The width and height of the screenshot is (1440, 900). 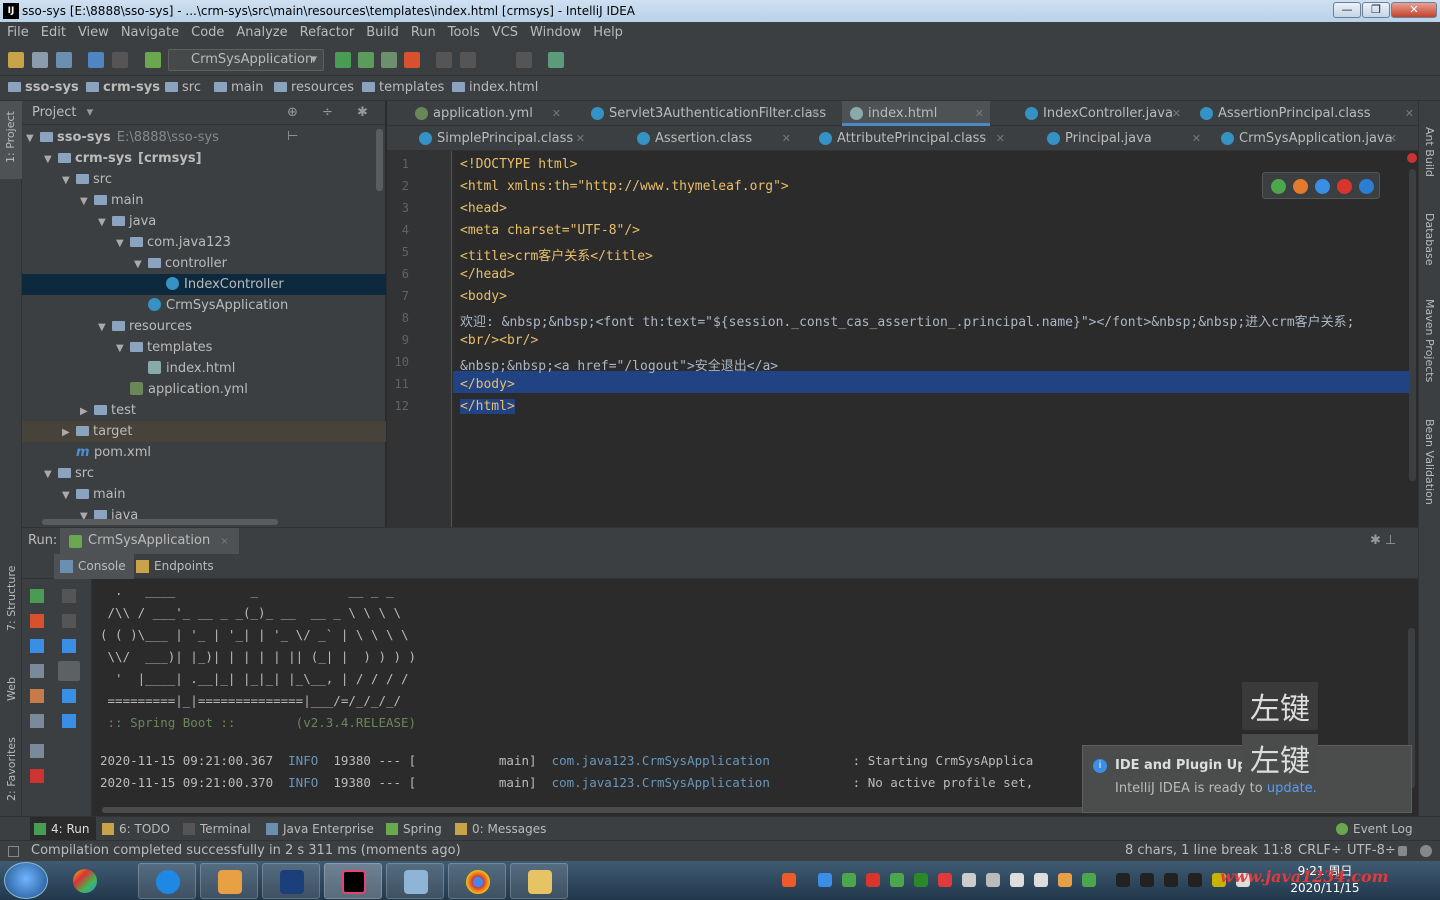 What do you see at coordinates (26, 880) in the screenshot?
I see `start-button` at bounding box center [26, 880].